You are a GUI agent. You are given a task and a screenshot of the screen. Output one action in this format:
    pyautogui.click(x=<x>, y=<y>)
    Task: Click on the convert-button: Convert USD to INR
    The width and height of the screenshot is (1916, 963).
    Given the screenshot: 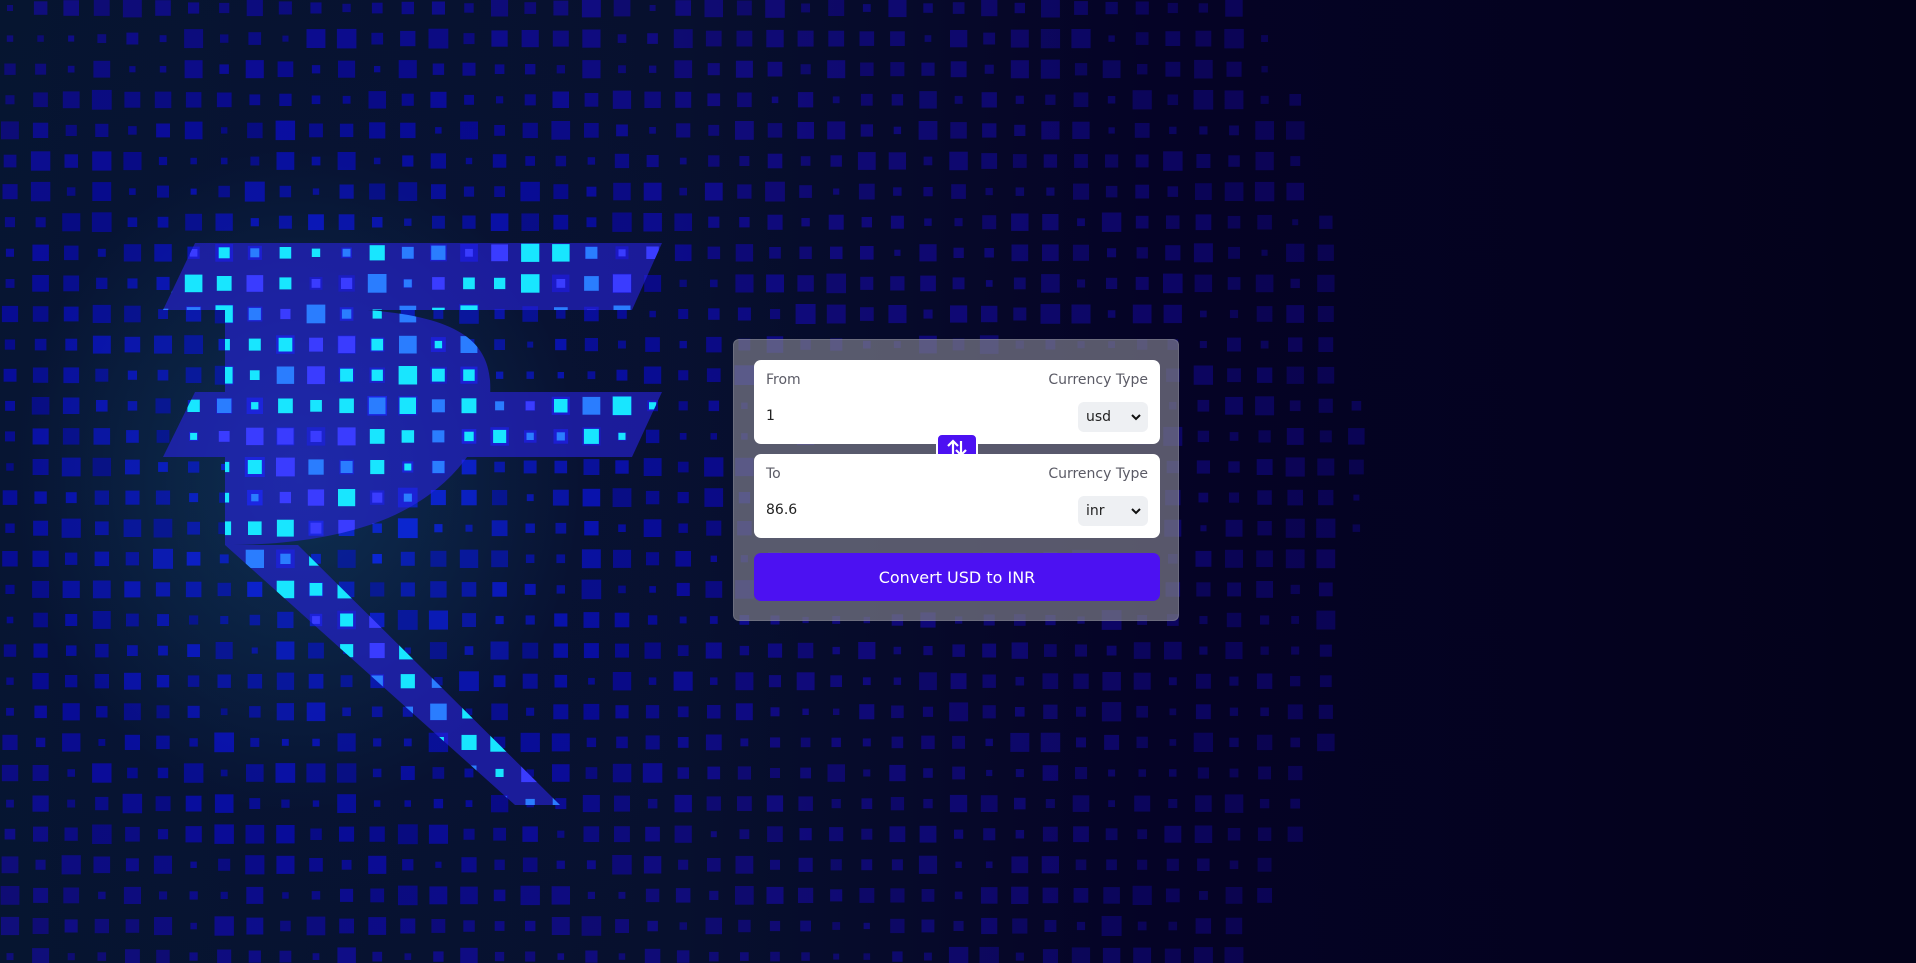 What is the action you would take?
    pyautogui.click(x=957, y=577)
    